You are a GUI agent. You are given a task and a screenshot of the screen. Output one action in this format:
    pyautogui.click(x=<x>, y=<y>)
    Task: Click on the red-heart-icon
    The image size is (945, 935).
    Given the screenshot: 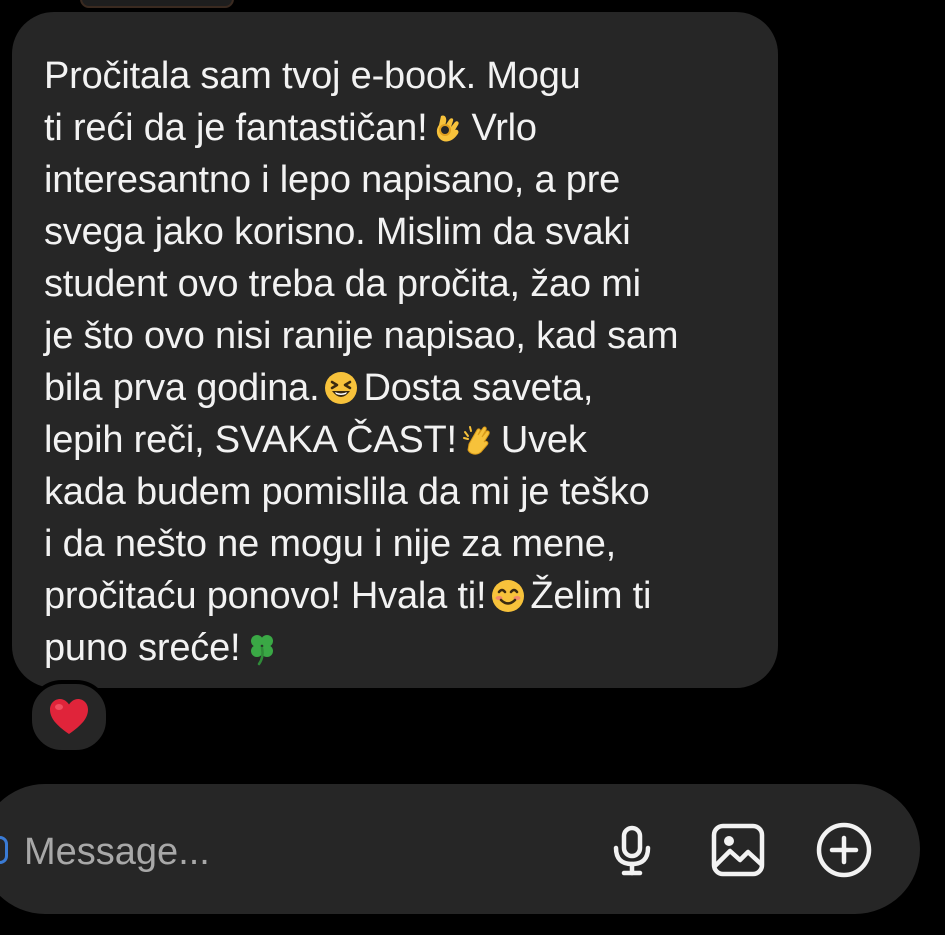 What is the action you would take?
    pyautogui.click(x=69, y=716)
    